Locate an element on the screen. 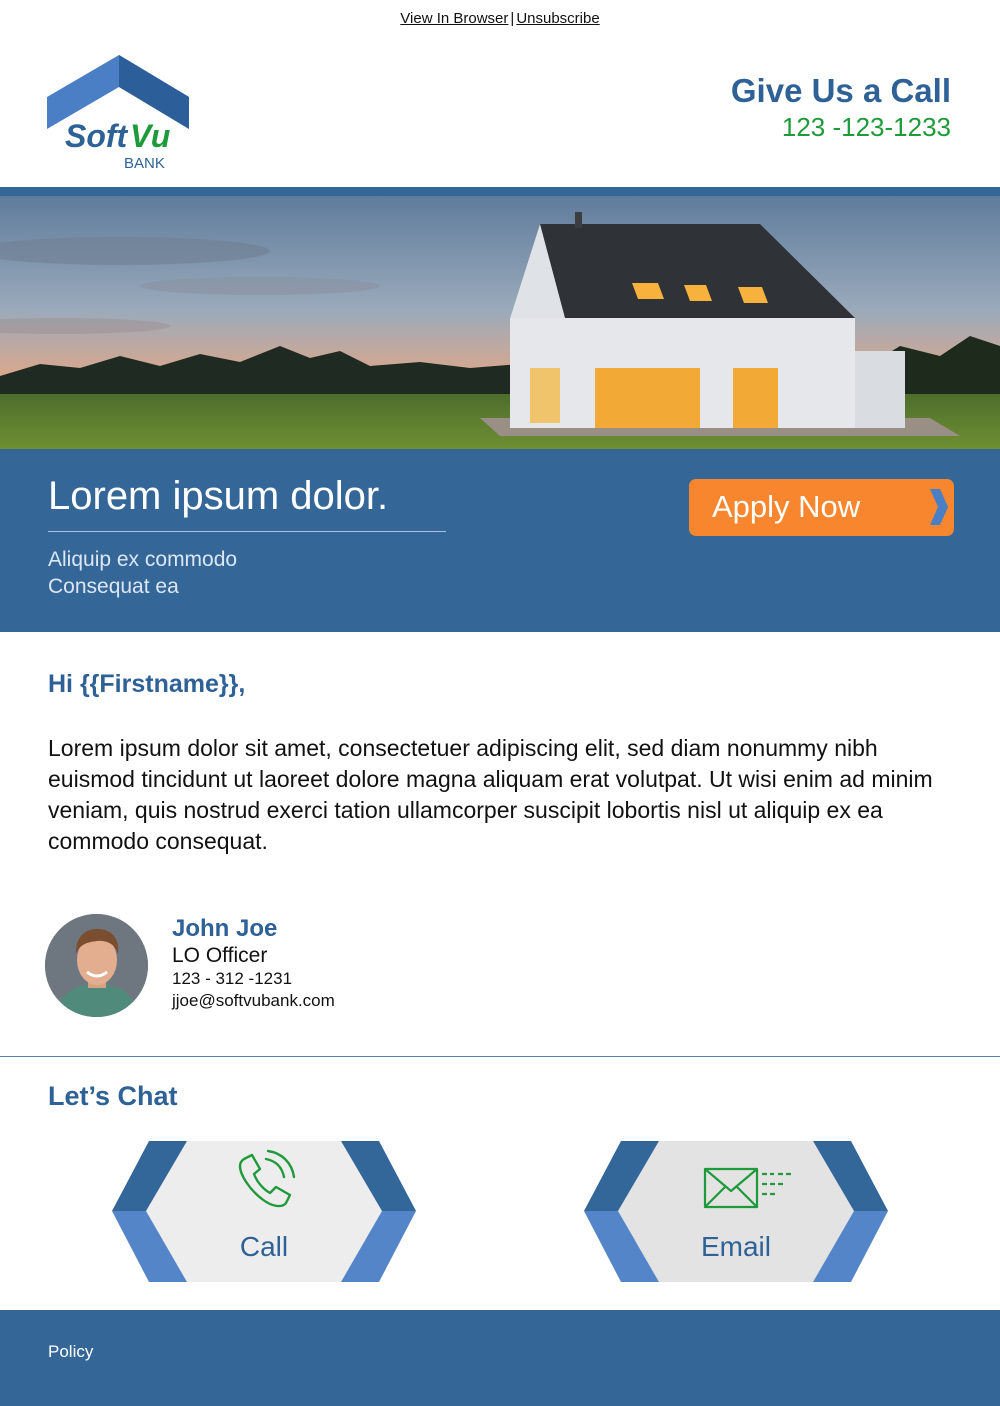 The height and width of the screenshot is (1406, 1000). chevron-right-icon is located at coordinates (939, 507).